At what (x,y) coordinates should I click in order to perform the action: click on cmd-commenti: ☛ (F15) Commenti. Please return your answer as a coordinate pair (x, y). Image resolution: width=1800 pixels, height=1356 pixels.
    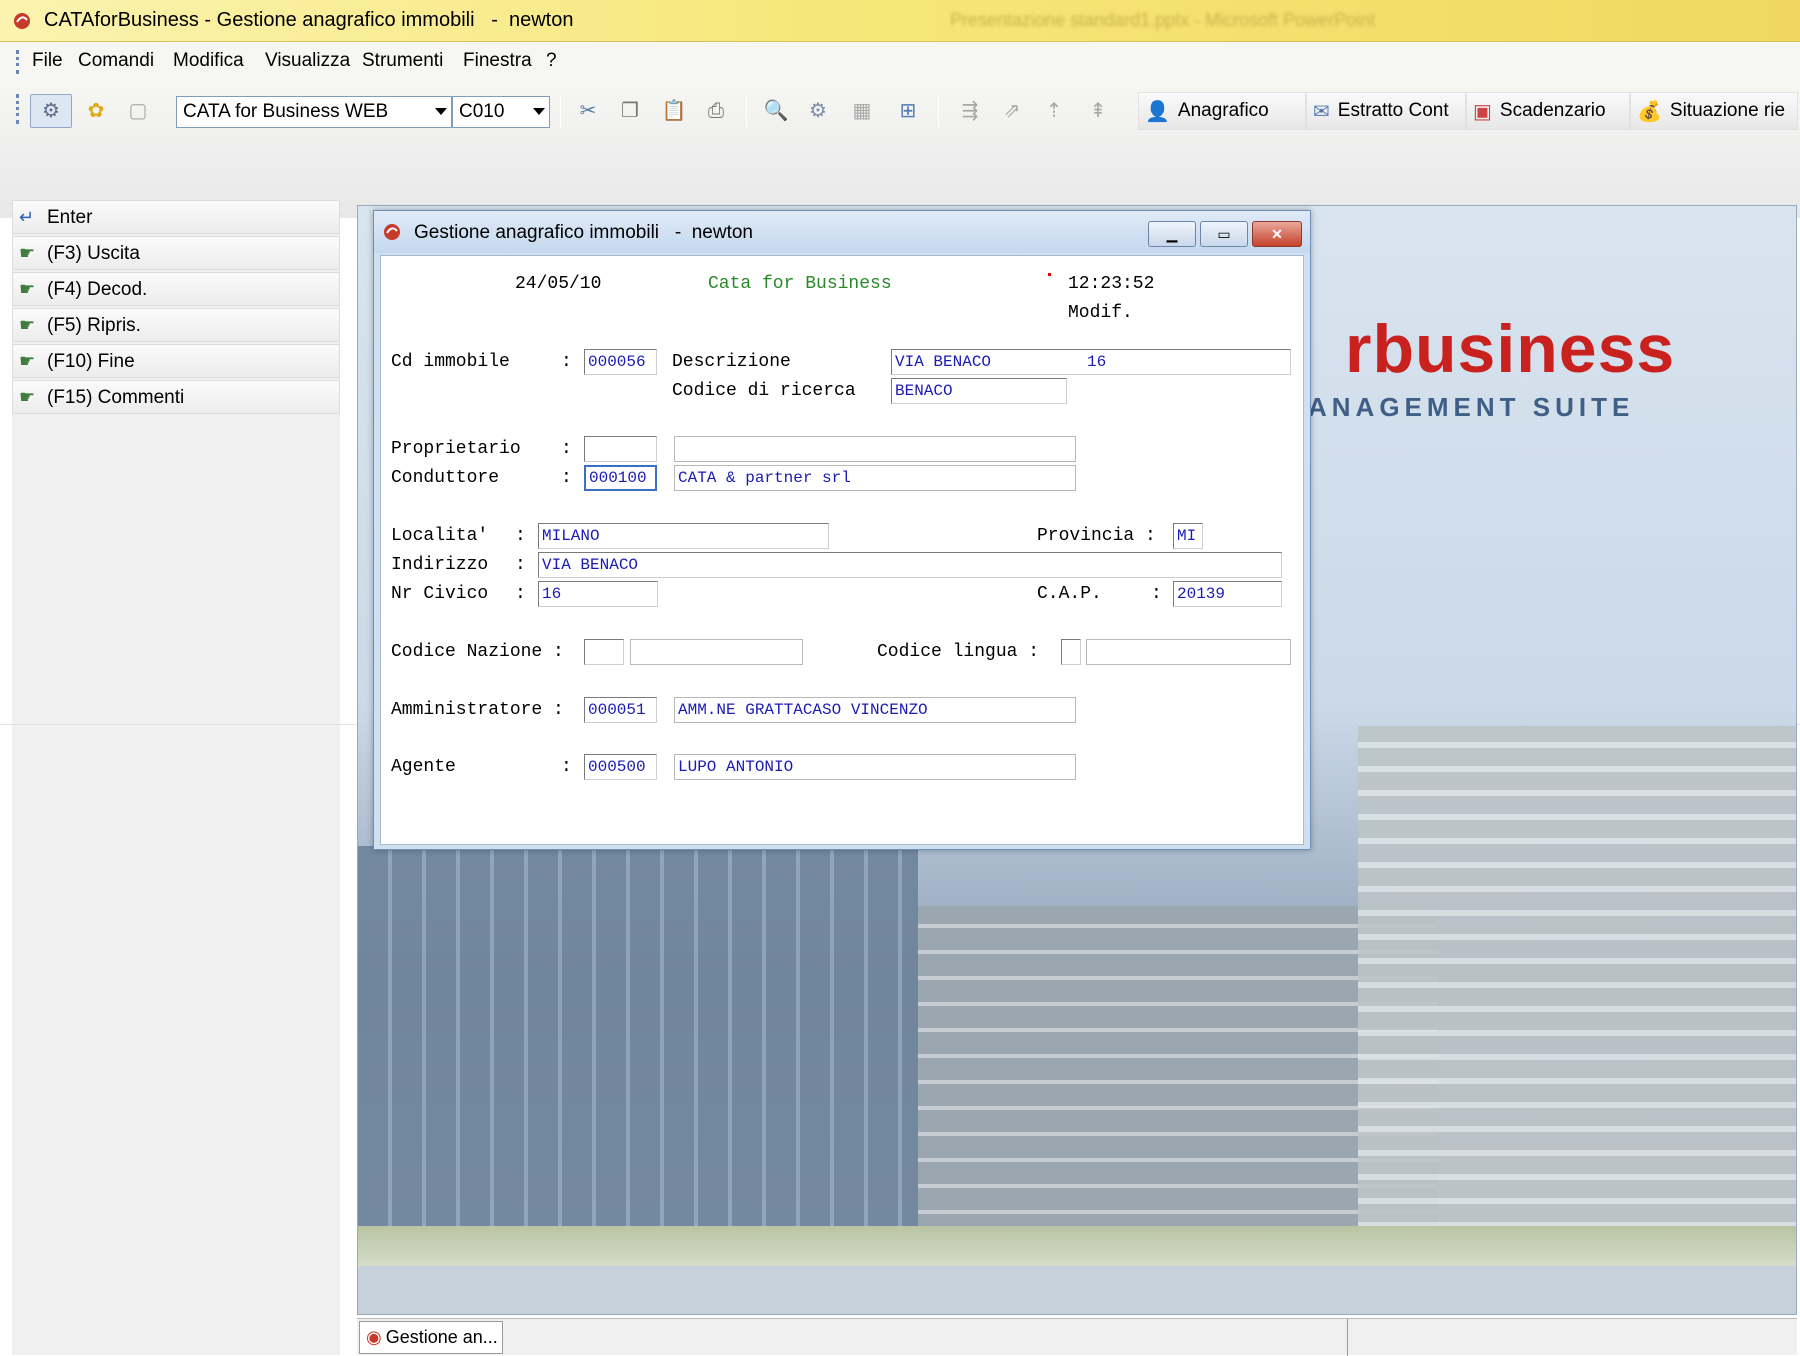
    Looking at the image, I should click on (176, 397).